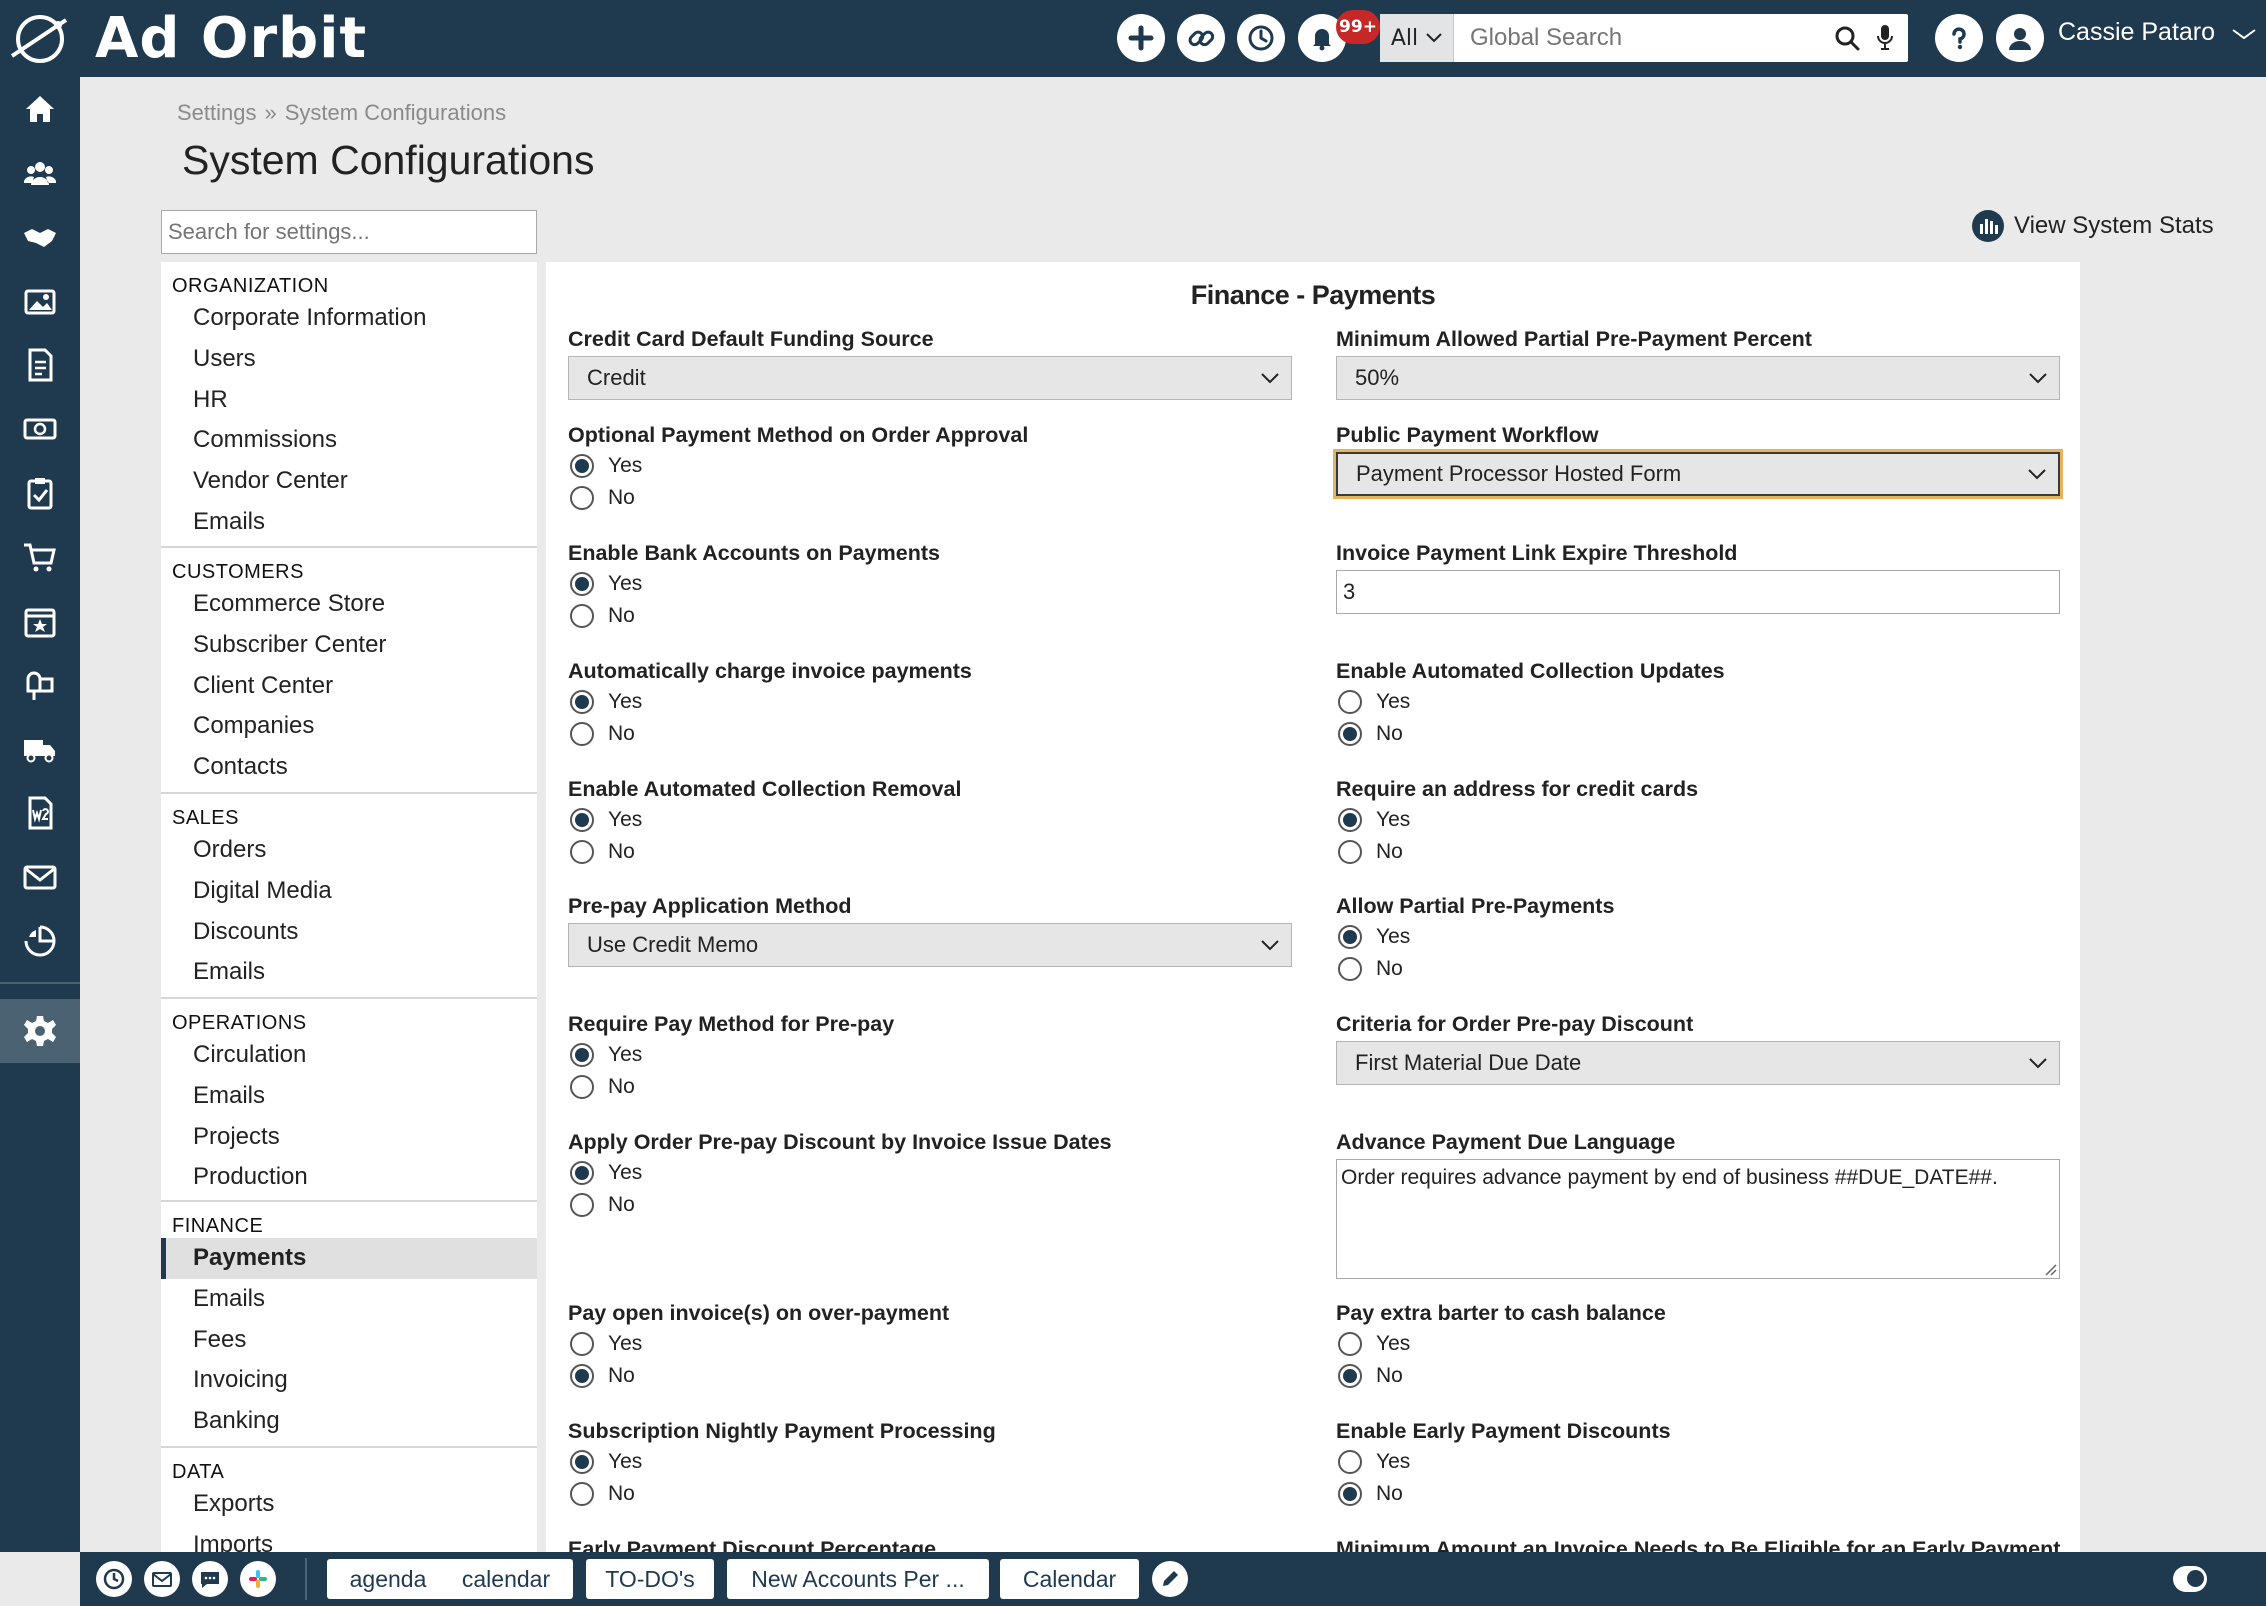 The height and width of the screenshot is (1606, 2266). I want to click on brand-logo: Ad Orbit, so click(231, 38).